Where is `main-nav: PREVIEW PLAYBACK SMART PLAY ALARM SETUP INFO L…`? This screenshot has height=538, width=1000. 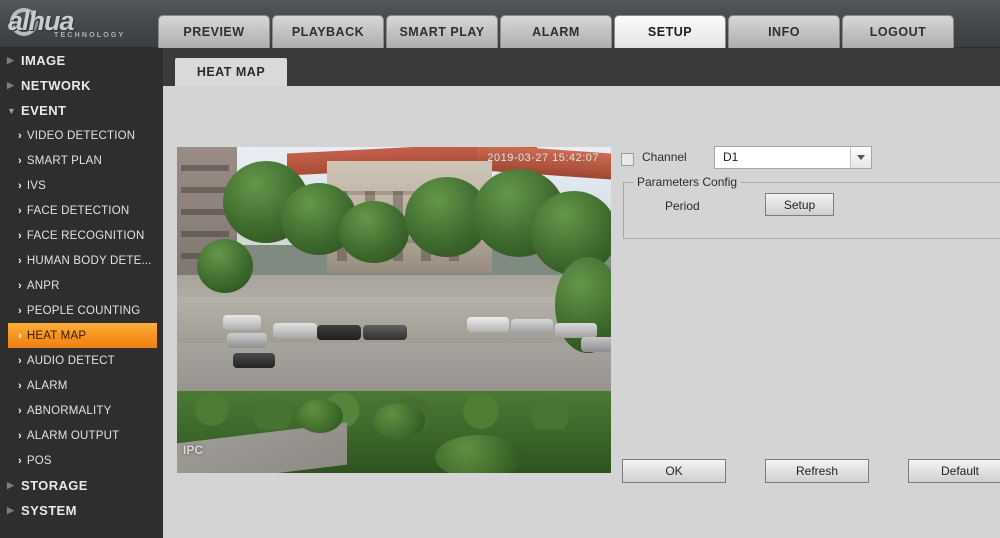 main-nav: PREVIEW PLAYBACK SMART PLAY ALARM SETUP INFO L… is located at coordinates (557, 31).